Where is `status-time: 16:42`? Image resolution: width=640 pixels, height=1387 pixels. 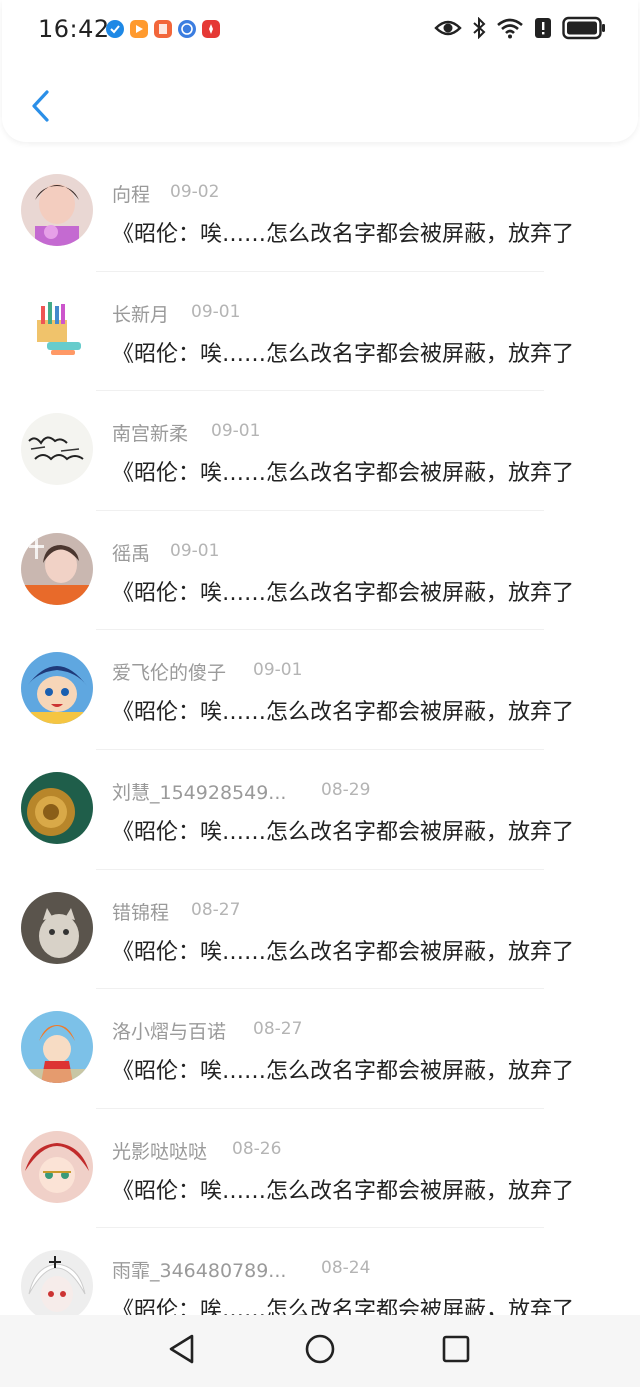 status-time: 16:42 is located at coordinates (74, 29).